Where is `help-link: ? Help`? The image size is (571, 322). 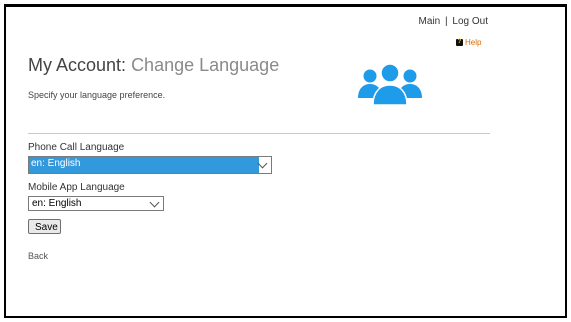
help-link: ? Help is located at coordinates (468, 42).